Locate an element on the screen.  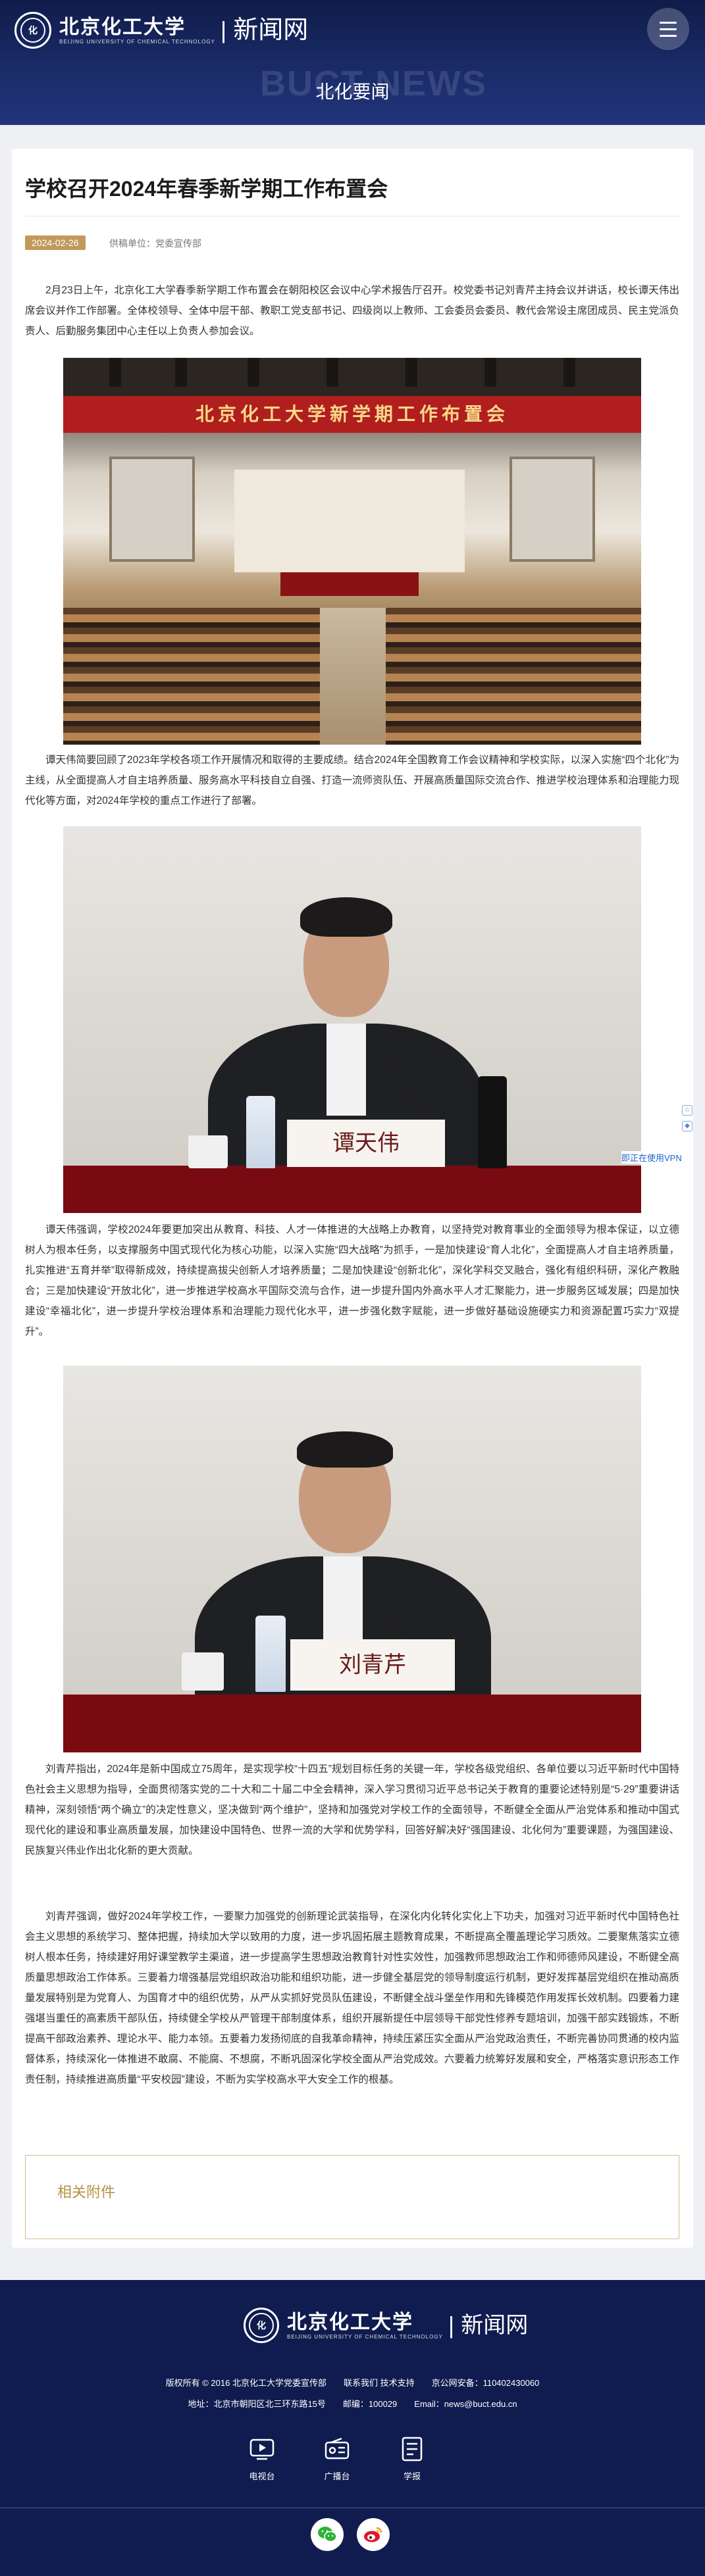
footer-logo-chinese-name: 北京化工大学 is located at coordinates (350, 2322).